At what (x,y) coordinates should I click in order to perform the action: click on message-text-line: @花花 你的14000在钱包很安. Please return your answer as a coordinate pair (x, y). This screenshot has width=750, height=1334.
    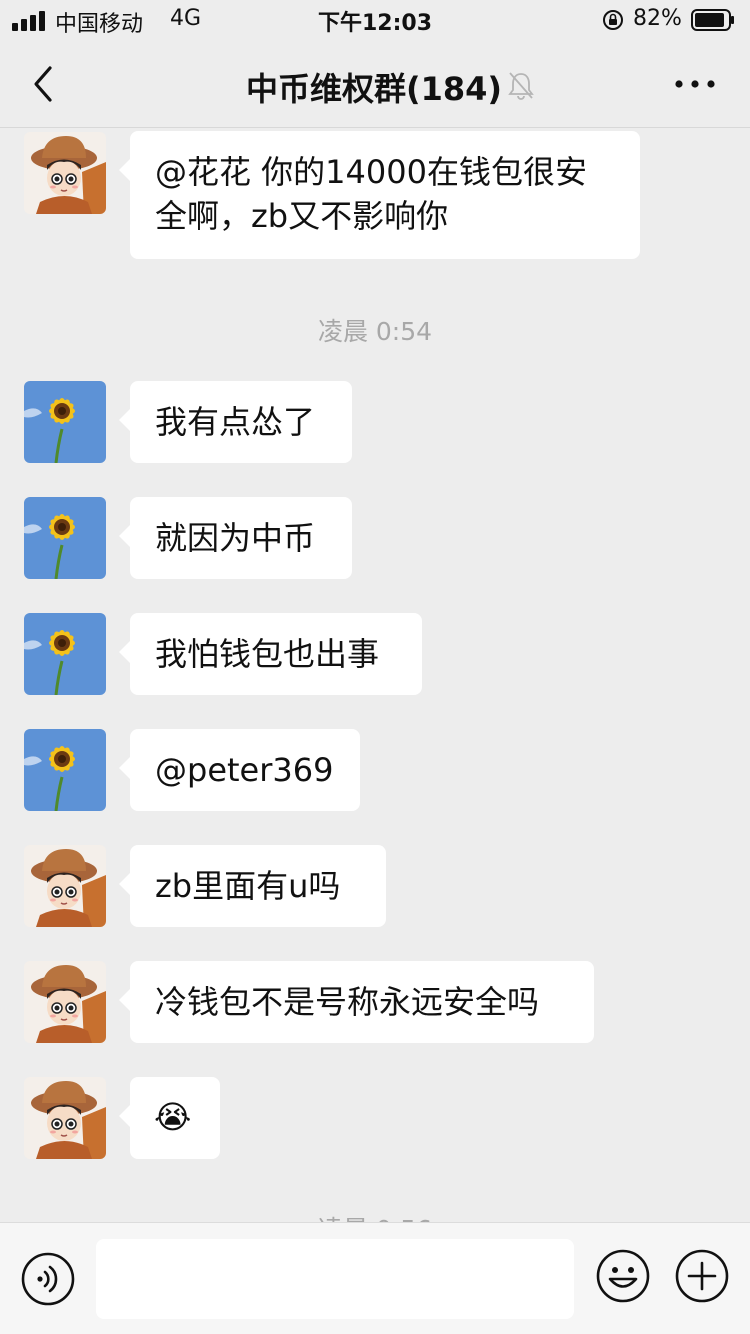
    Looking at the image, I should click on (371, 172).